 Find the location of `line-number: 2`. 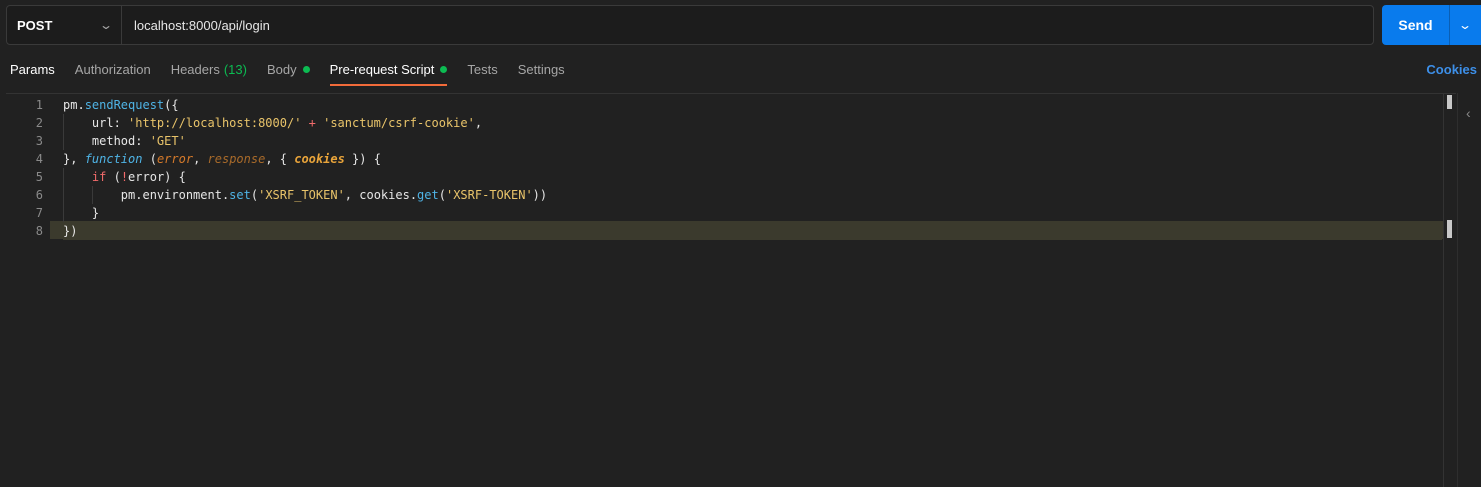

line-number: 2 is located at coordinates (39, 123).